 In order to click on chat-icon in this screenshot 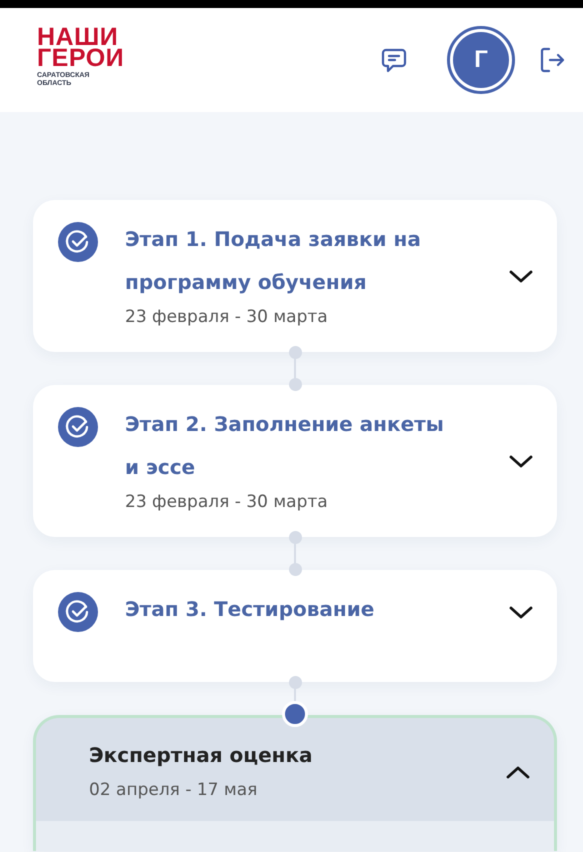, I will do `click(394, 60)`.